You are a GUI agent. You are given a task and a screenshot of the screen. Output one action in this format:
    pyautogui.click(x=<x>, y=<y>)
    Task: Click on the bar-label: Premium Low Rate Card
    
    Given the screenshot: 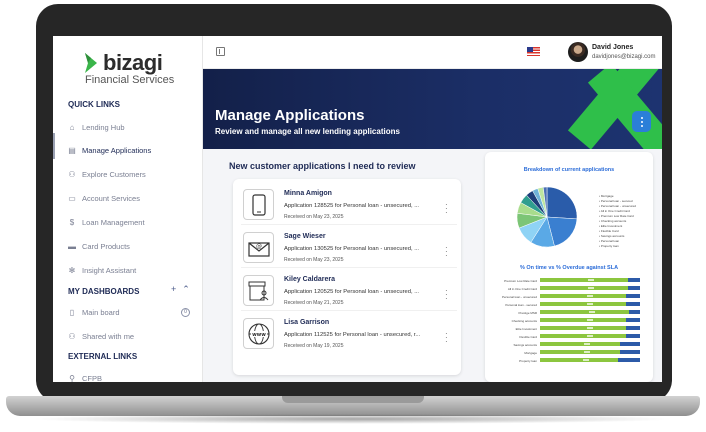 What is the action you would take?
    pyautogui.click(x=520, y=281)
    